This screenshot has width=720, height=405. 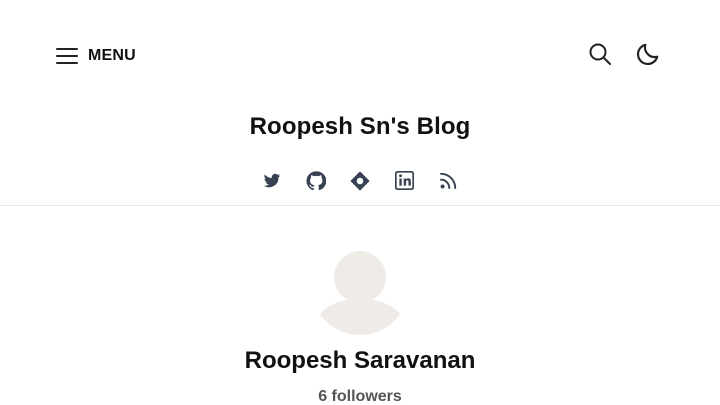 What do you see at coordinates (360, 396) in the screenshot?
I see `follower-count: 6 followers` at bounding box center [360, 396].